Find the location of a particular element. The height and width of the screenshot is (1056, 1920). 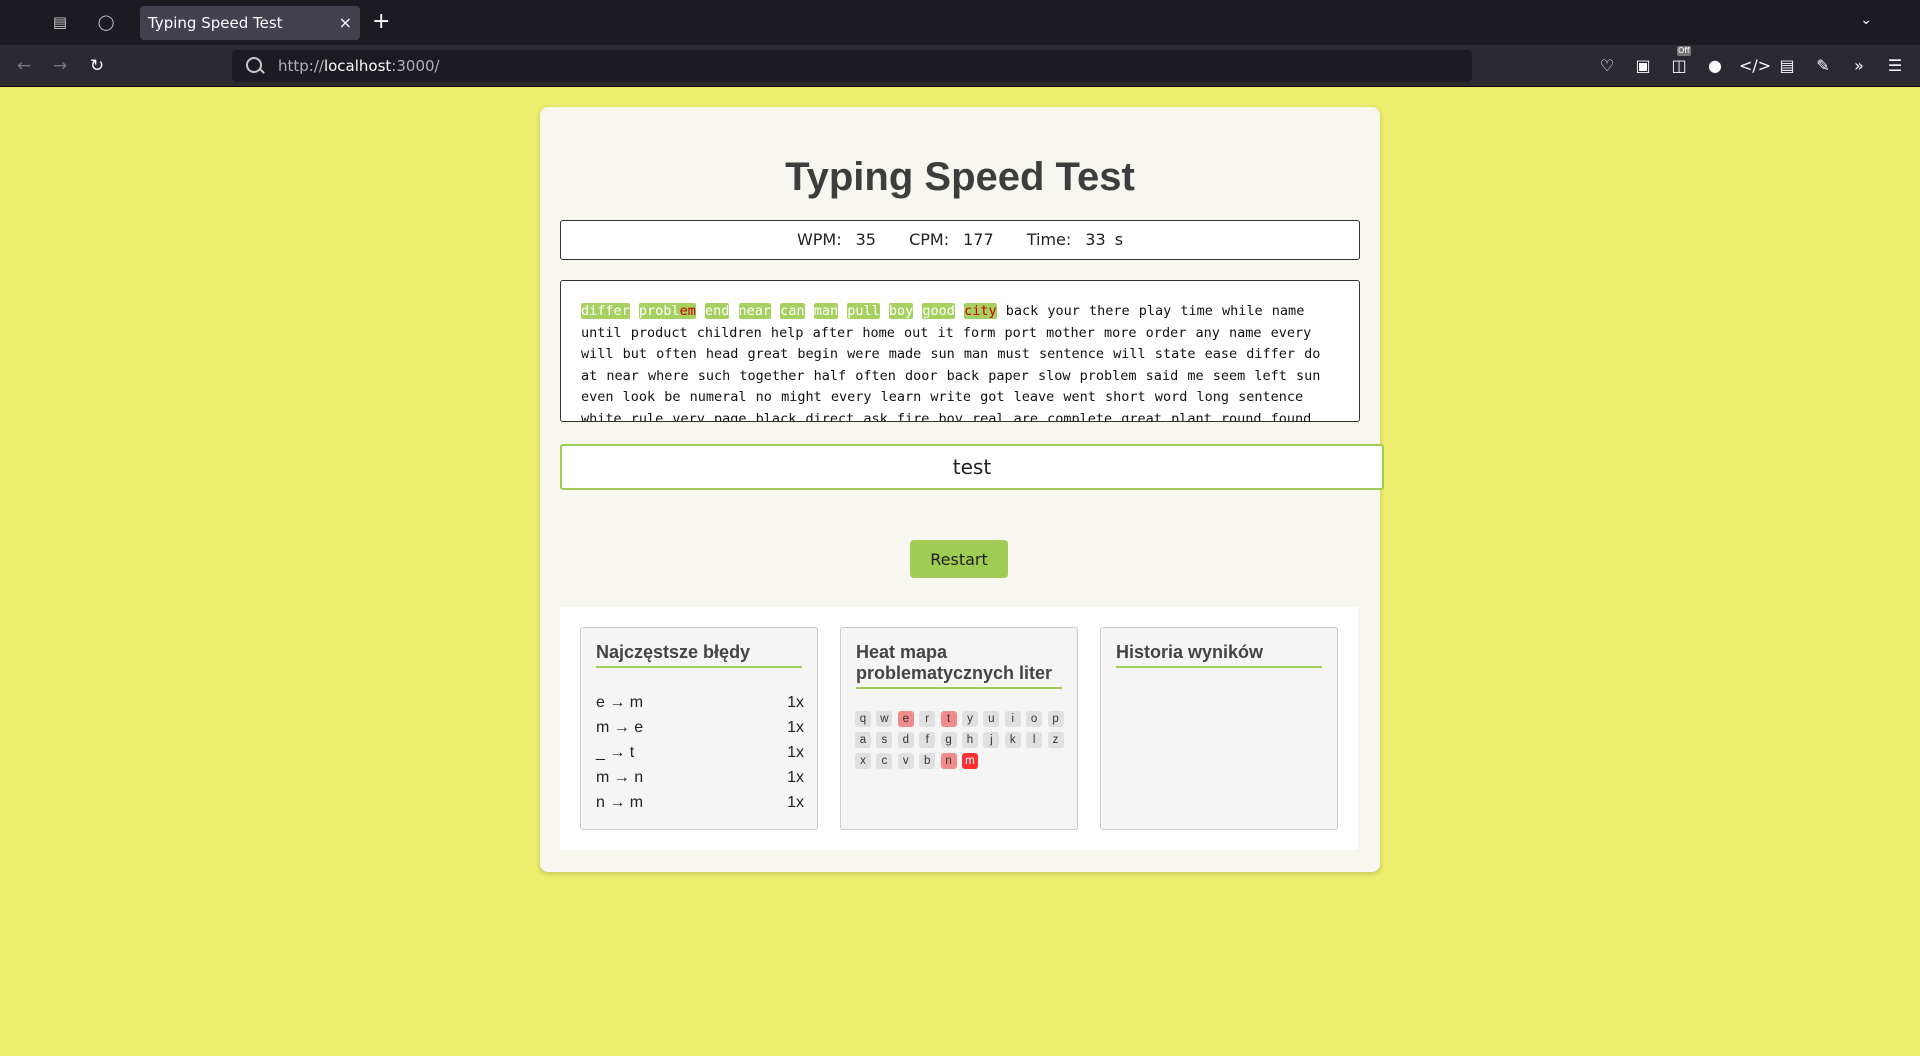

errors-panel-title: Najczęstsze błędy is located at coordinates (699, 655).